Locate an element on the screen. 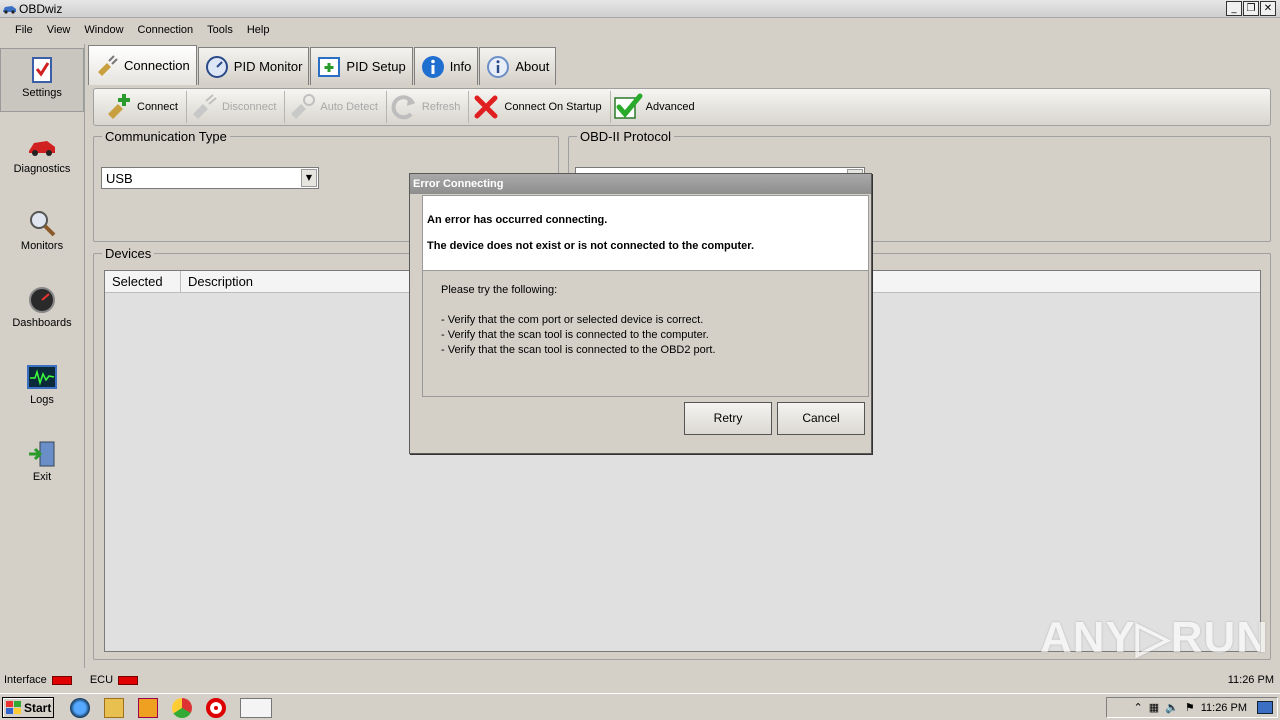  flag-icon: ⚑ is located at coordinates (1190, 707).